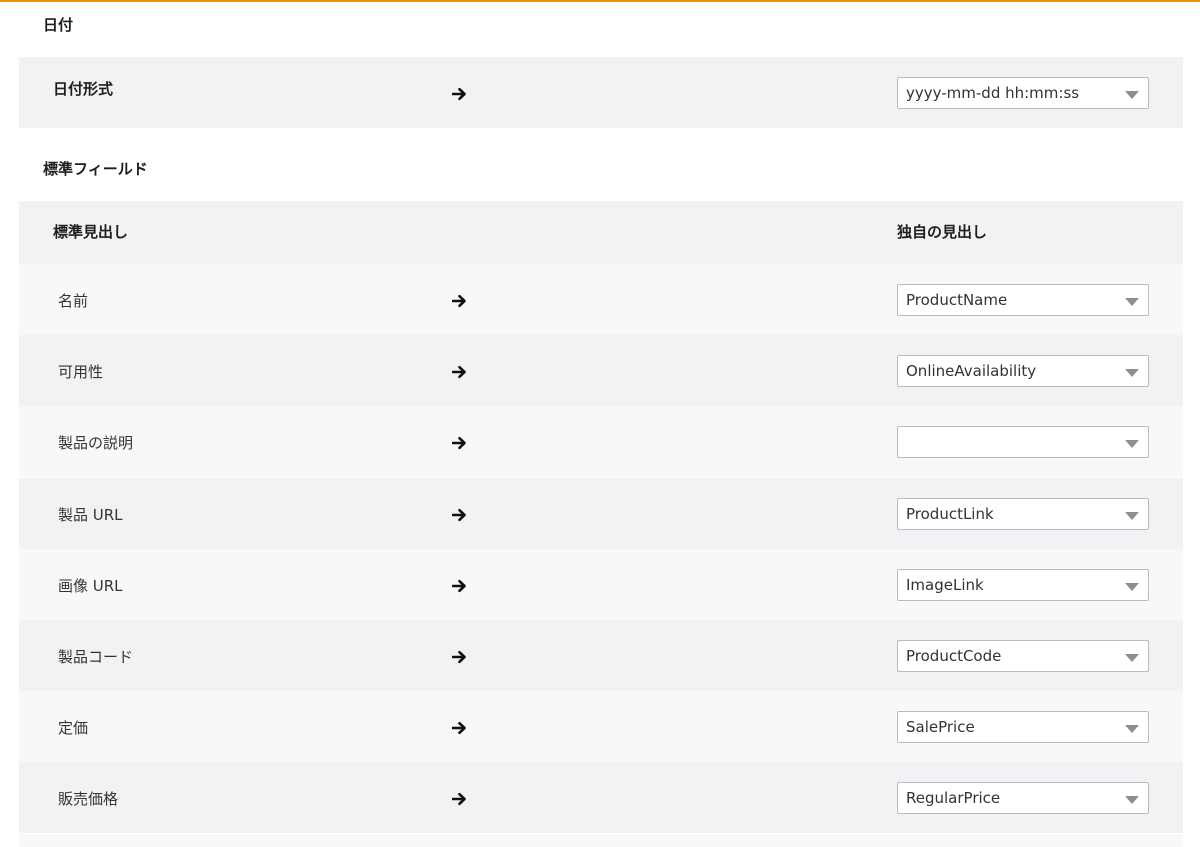 This screenshot has width=1200, height=847. Describe the element at coordinates (88, 799) in the screenshot. I see `field-label: 販売価格` at that location.